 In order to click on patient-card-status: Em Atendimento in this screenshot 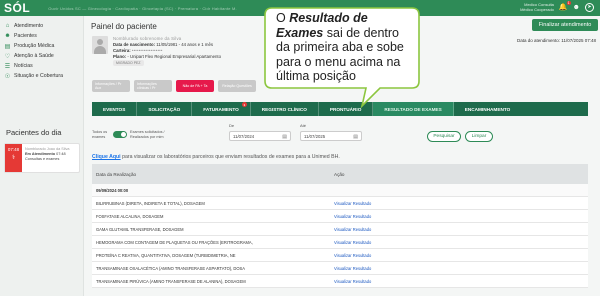, I will do `click(40, 154)`.